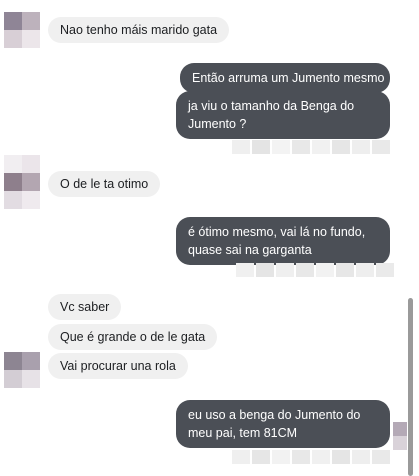  I want to click on message-outgoing: Então arruma um Jumento mesmo, so click(285, 78).